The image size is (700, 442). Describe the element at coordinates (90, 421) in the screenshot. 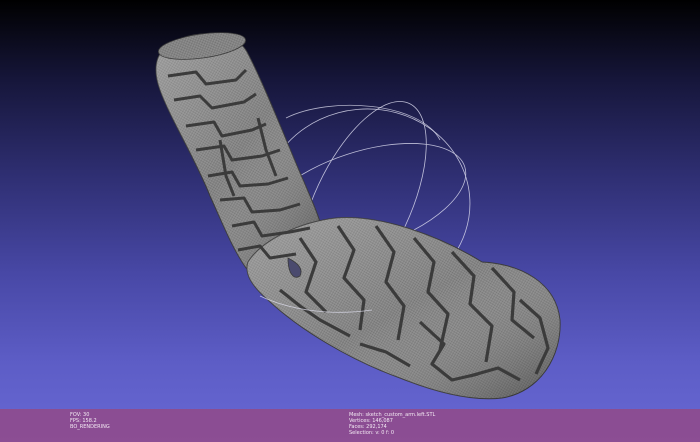

I see `render-info: FOV: 30 FPS: 158.2 BO_RENDERING` at that location.